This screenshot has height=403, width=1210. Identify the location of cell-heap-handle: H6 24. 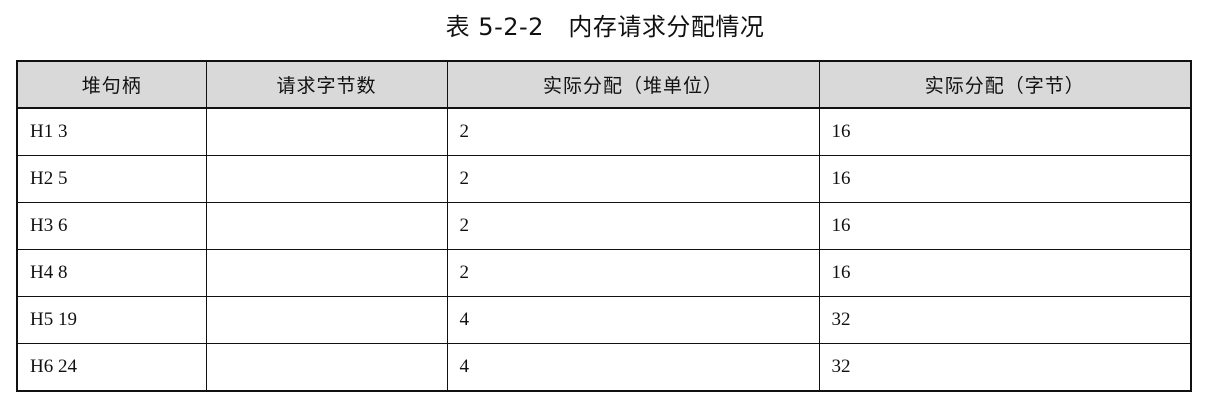
(111, 367).